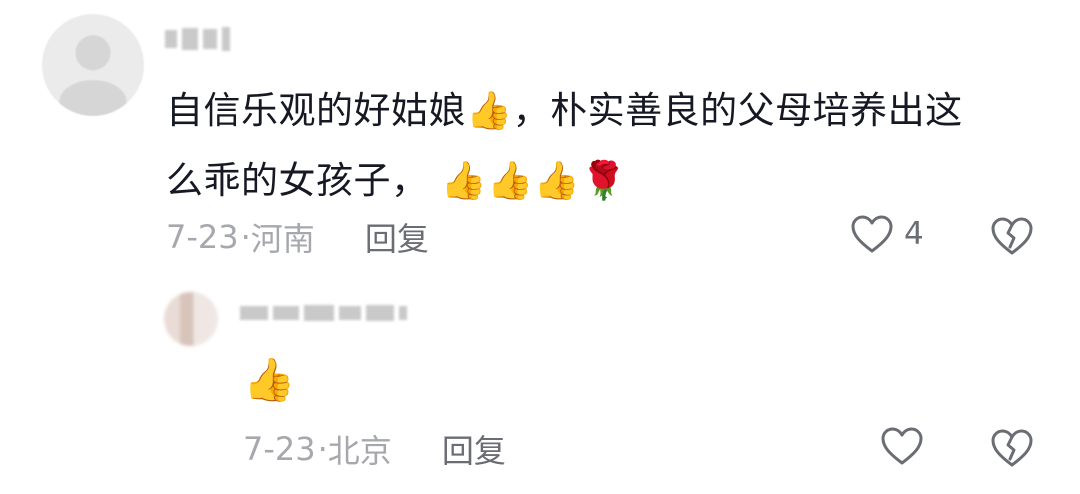 The width and height of the screenshot is (1080, 494). Describe the element at coordinates (279, 449) in the screenshot. I see `reply-date: 7-23` at that location.